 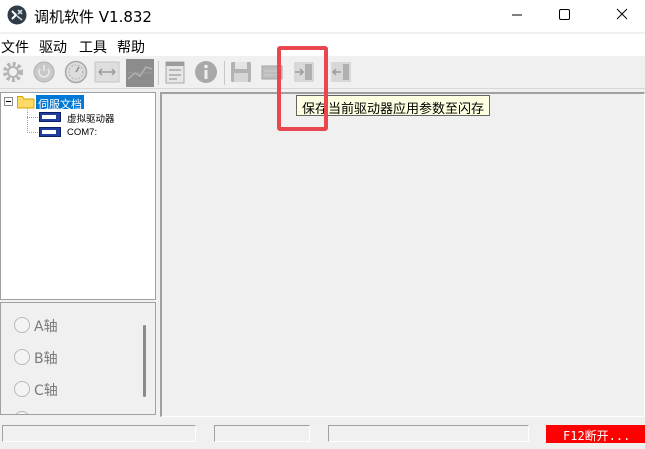 What do you see at coordinates (91, 119) in the screenshot?
I see `tree-item-label: 虚拟驱动器` at bounding box center [91, 119].